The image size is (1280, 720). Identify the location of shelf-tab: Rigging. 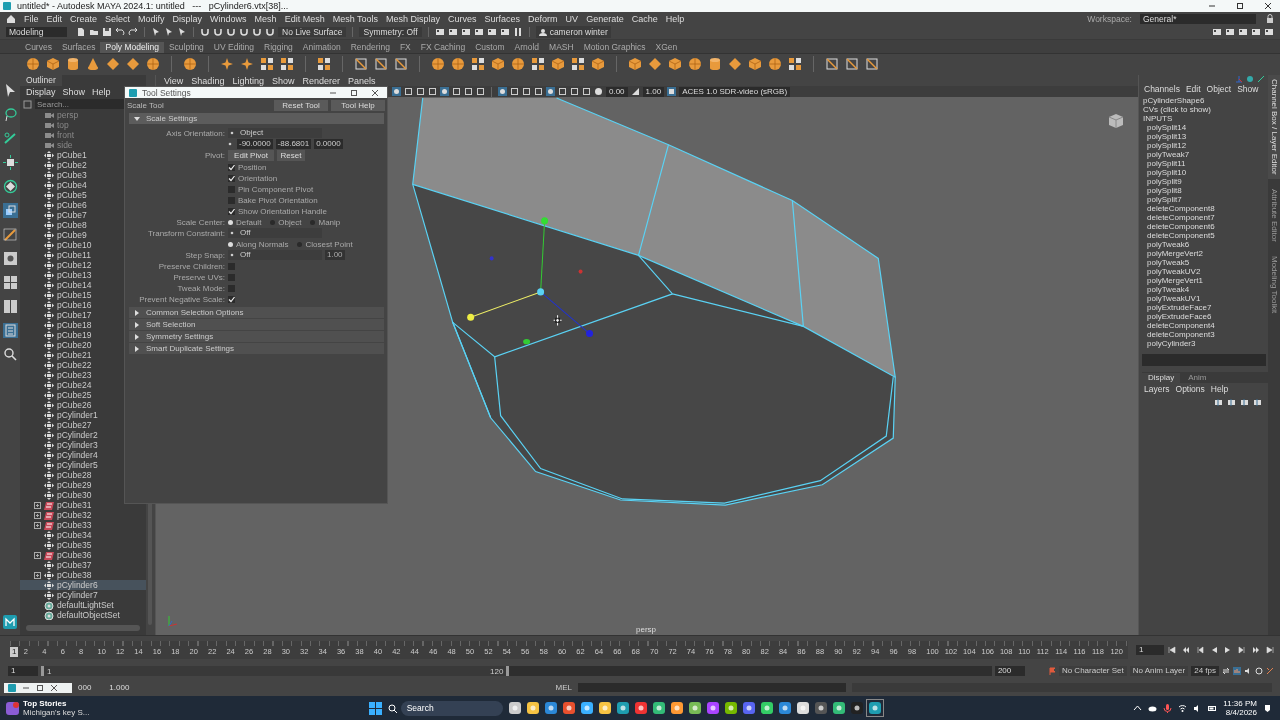
(278, 47).